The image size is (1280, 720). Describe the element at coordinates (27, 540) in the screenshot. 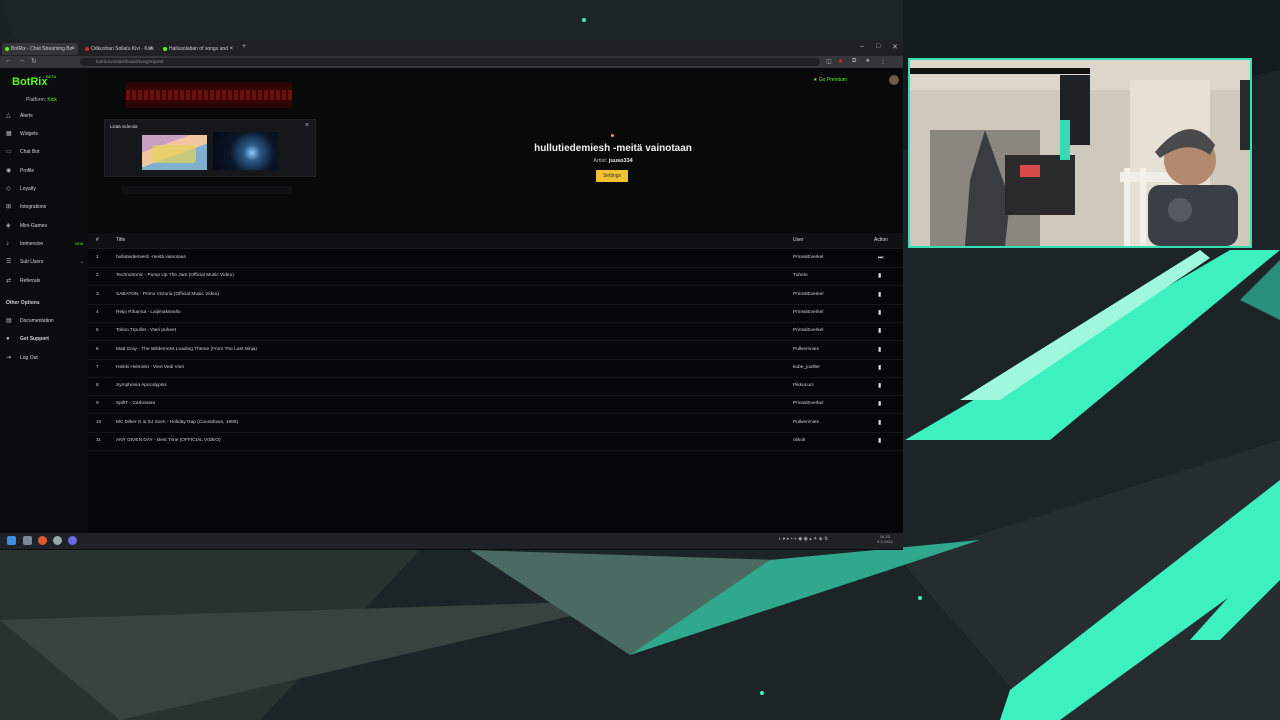

I see `file-explorer-icon` at that location.